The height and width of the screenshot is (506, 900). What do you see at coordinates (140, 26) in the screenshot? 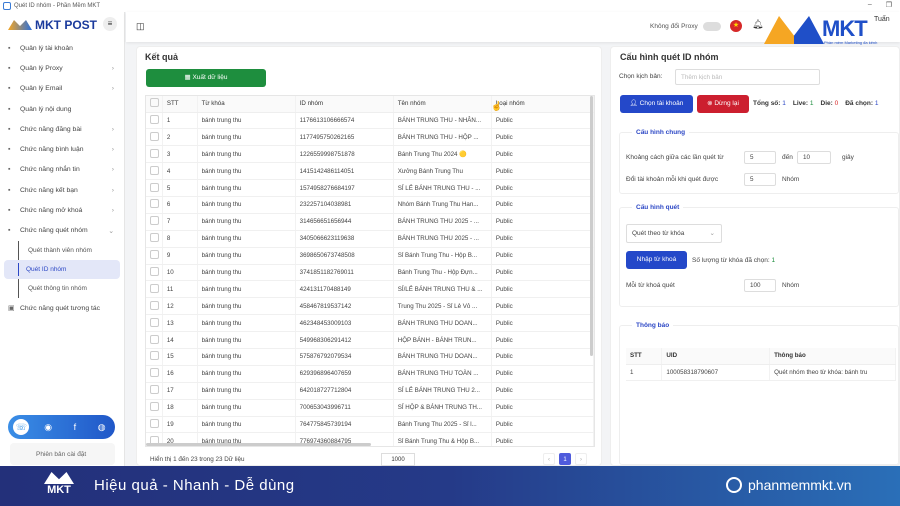
I see `panel-toggle-icon: ◫` at bounding box center [140, 26].